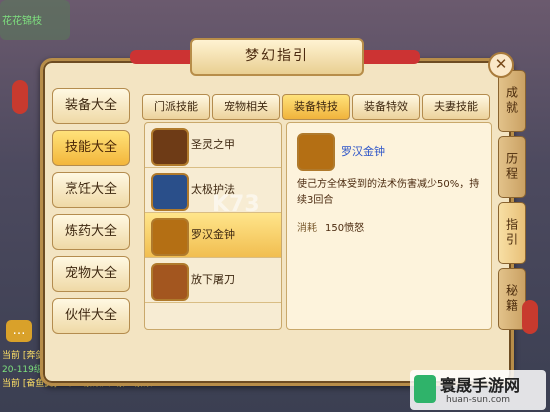 The height and width of the screenshot is (412, 550). I want to click on category-alchemy: 炼药大全, so click(91, 232).